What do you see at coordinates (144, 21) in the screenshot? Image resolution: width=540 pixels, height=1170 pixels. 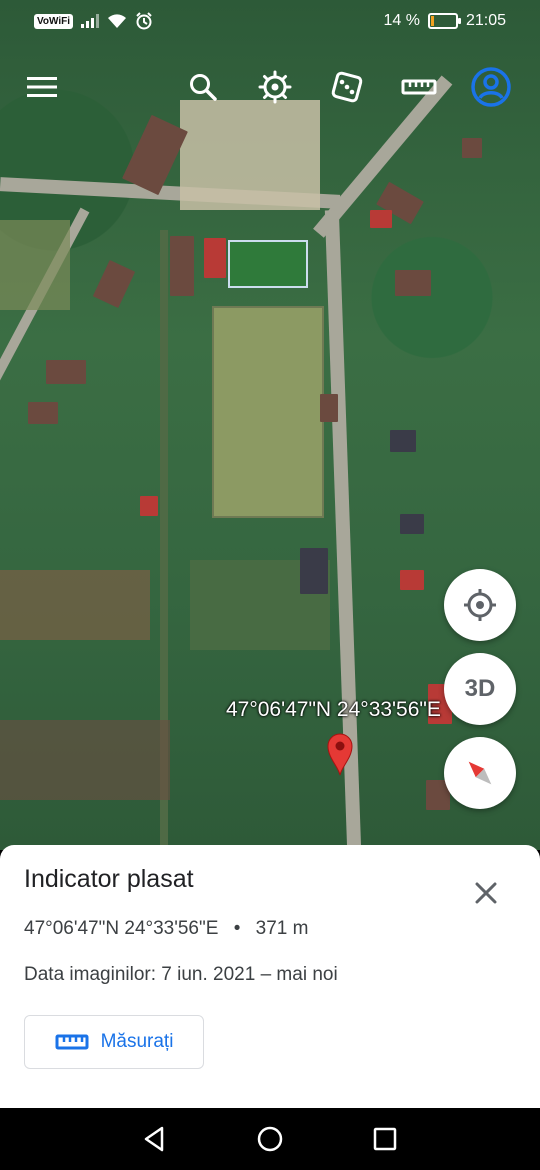 I see `alarm-icon` at bounding box center [144, 21].